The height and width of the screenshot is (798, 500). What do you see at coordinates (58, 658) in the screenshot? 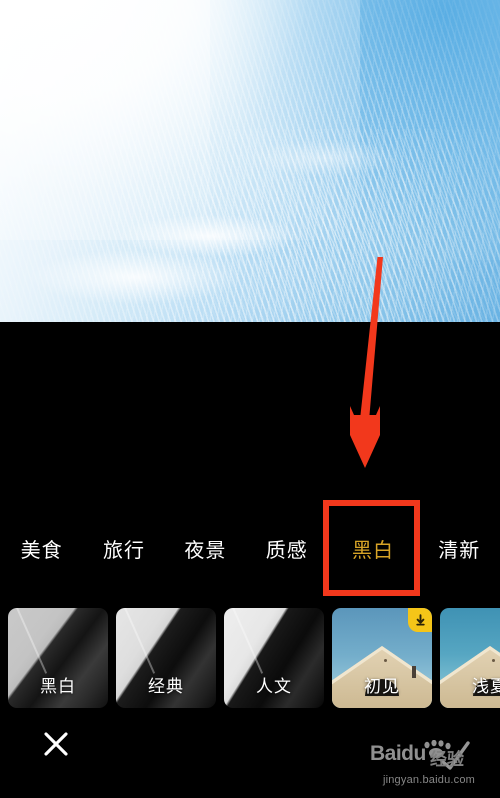
I see `filter-thumbnail-heibai: 黑白` at bounding box center [58, 658].